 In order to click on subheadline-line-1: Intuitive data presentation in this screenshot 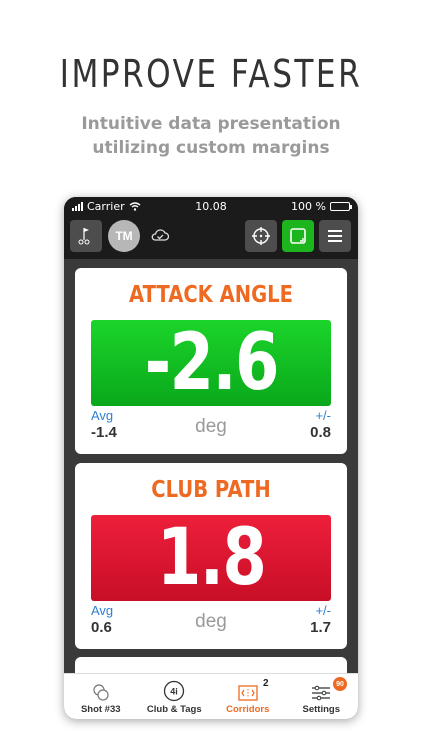, I will do `click(211, 124)`.